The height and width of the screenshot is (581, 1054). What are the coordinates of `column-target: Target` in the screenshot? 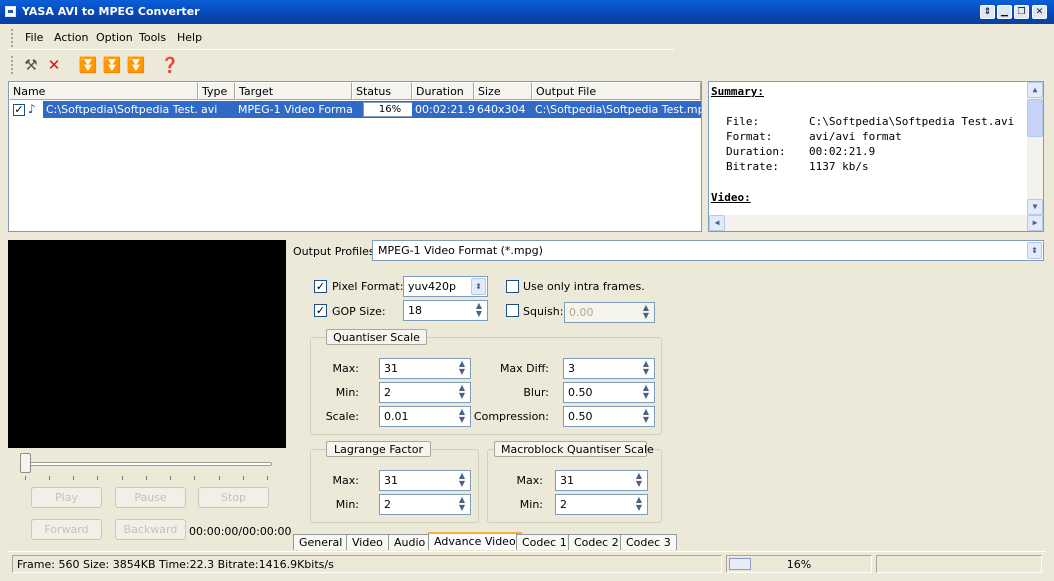 It's located at (293, 91).